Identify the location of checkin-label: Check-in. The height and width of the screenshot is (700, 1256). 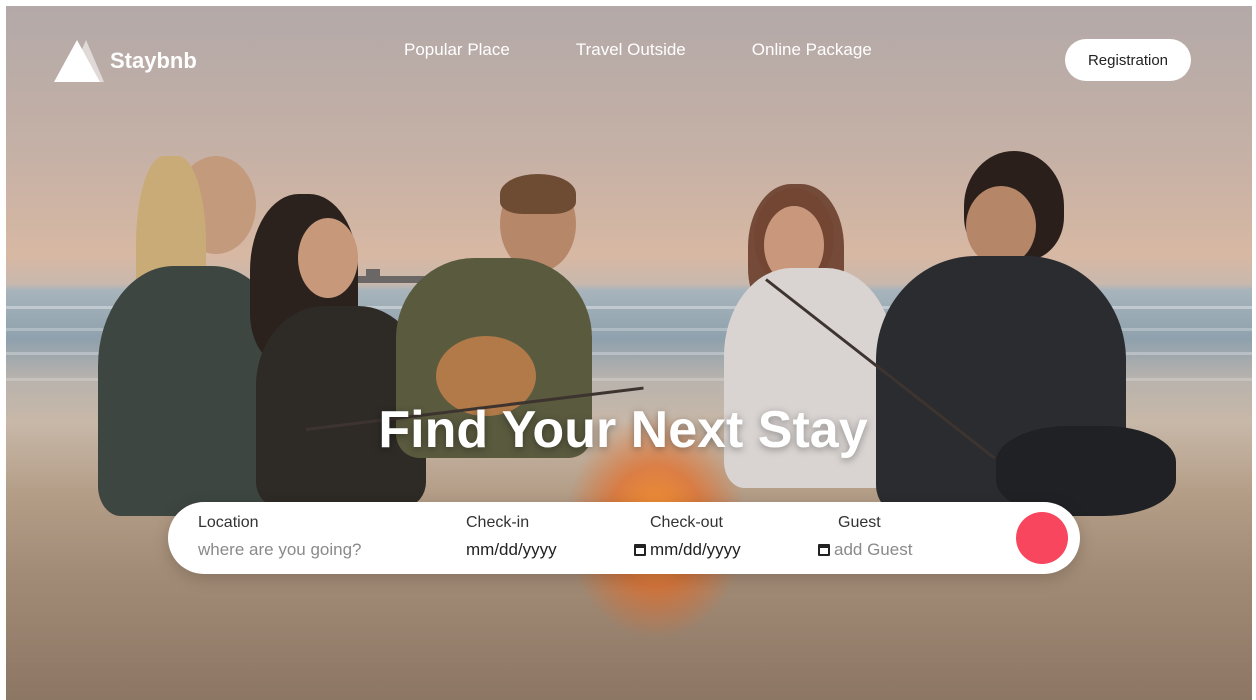
(498, 522).